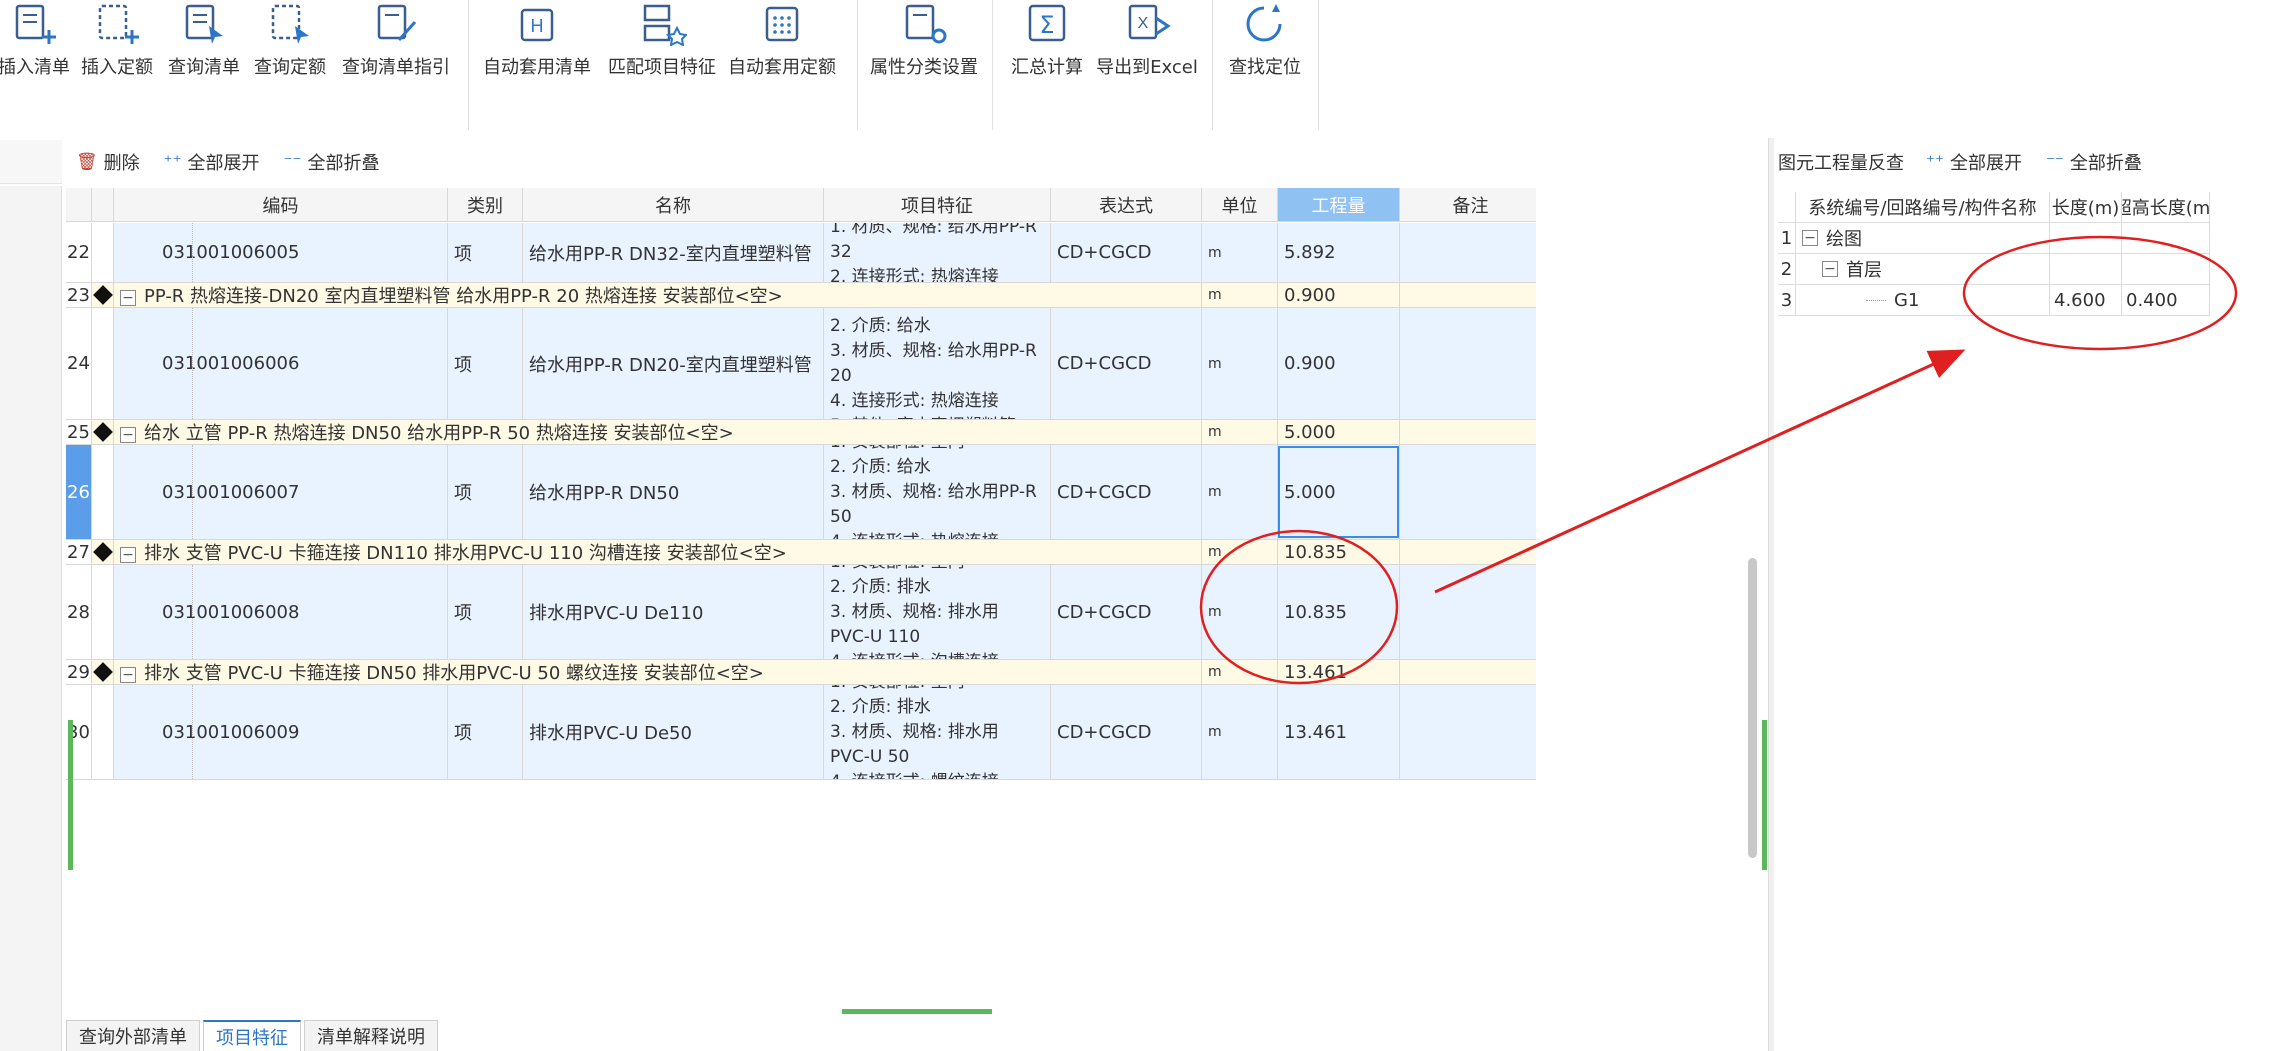 This screenshot has height=1051, width=2278. What do you see at coordinates (673, 492) in the screenshot?
I see `name-cell: 给水用PP-R DN50` at bounding box center [673, 492].